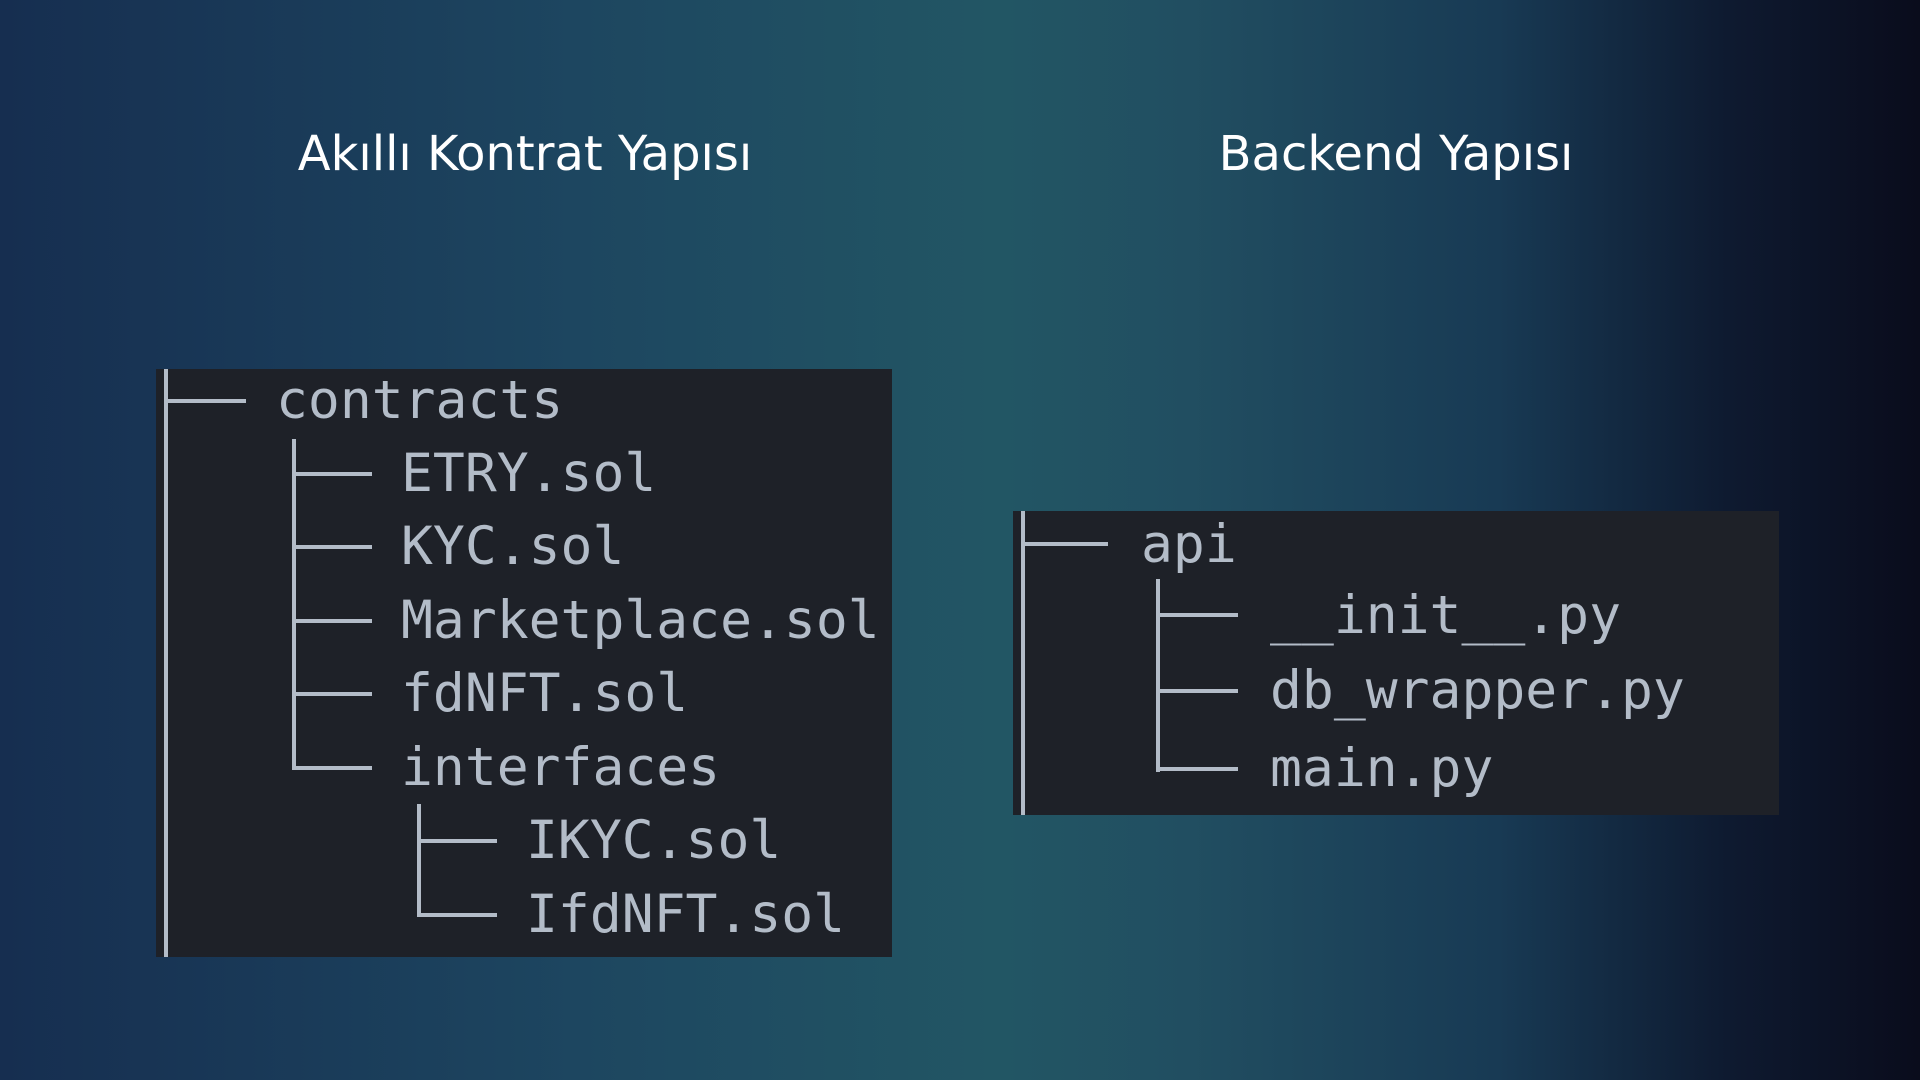  I want to click on file-main: main.py, so click(1382, 768).